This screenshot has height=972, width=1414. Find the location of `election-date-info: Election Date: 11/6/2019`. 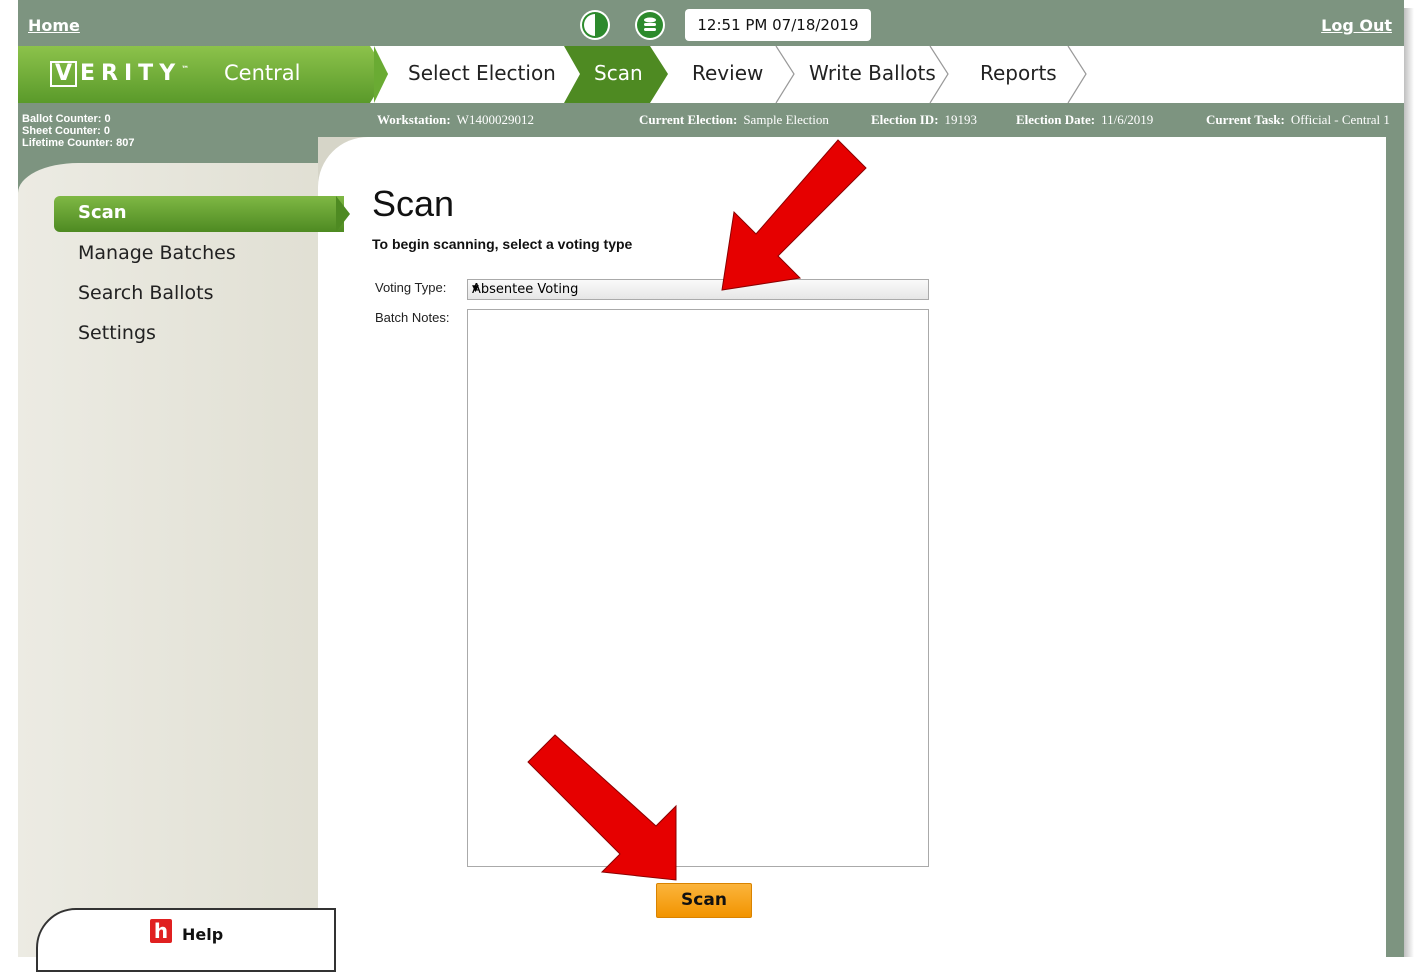

election-date-info: Election Date: 11/6/2019 is located at coordinates (1085, 119).